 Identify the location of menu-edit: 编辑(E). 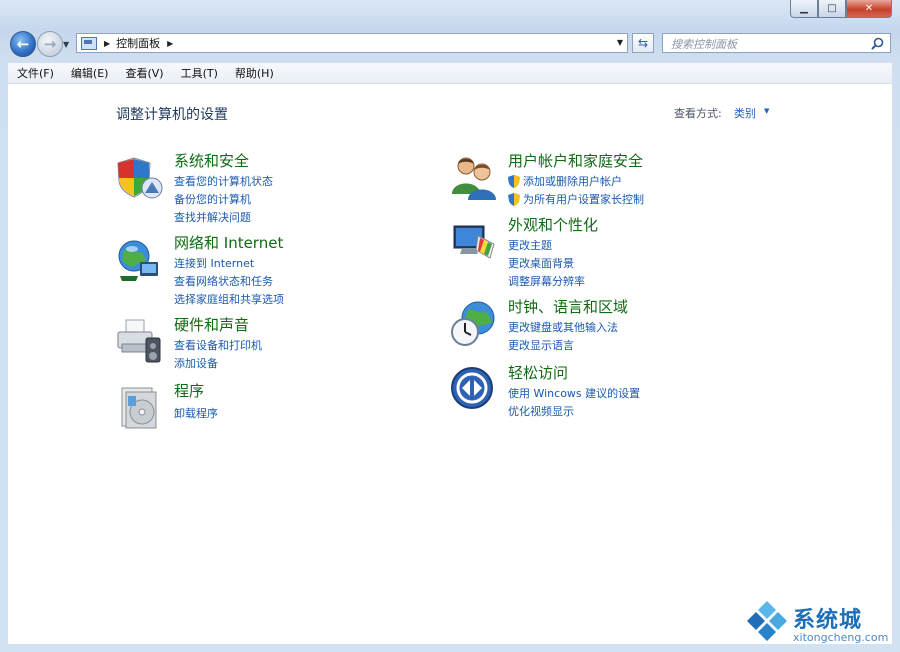
(89, 73).